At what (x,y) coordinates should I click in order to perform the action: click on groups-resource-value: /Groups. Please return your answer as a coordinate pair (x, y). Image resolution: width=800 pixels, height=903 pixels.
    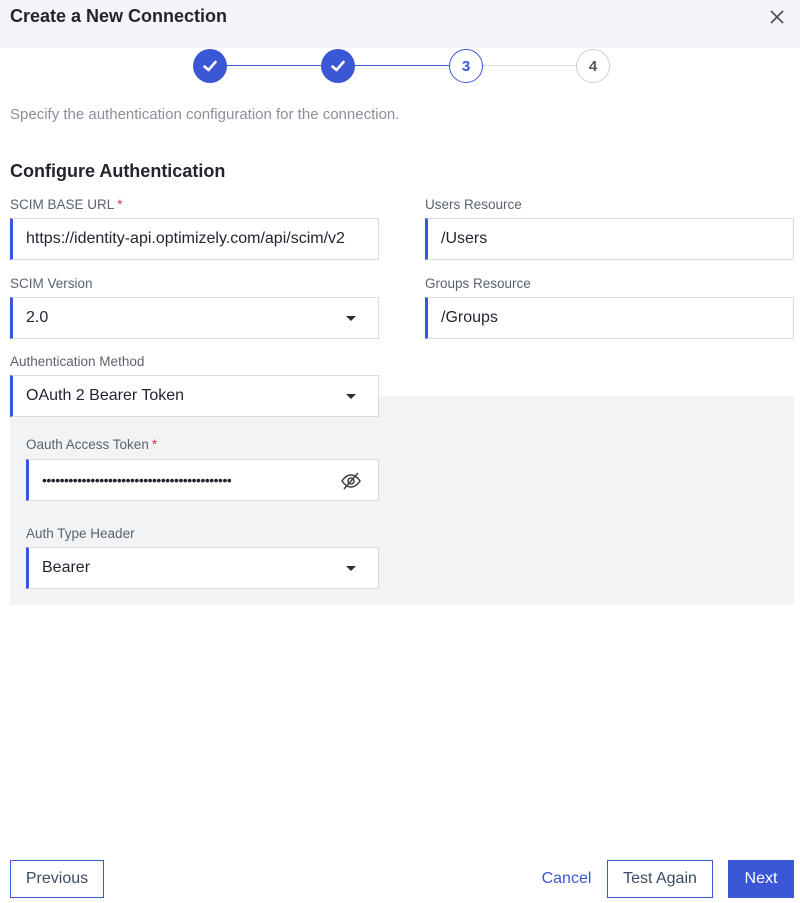
    Looking at the image, I should click on (469, 317).